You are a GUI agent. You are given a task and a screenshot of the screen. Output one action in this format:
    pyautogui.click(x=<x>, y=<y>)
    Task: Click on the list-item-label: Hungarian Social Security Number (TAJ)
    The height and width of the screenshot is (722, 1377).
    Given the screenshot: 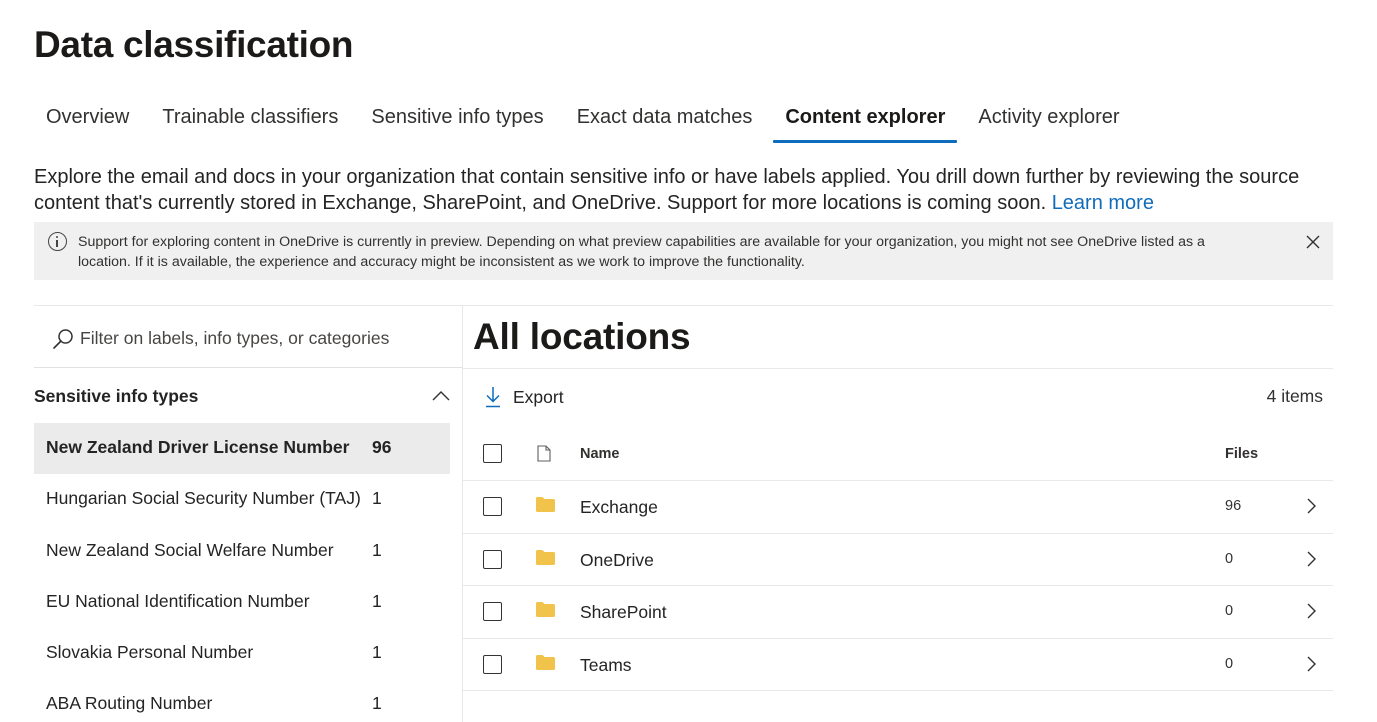 What is the action you would take?
    pyautogui.click(x=203, y=498)
    